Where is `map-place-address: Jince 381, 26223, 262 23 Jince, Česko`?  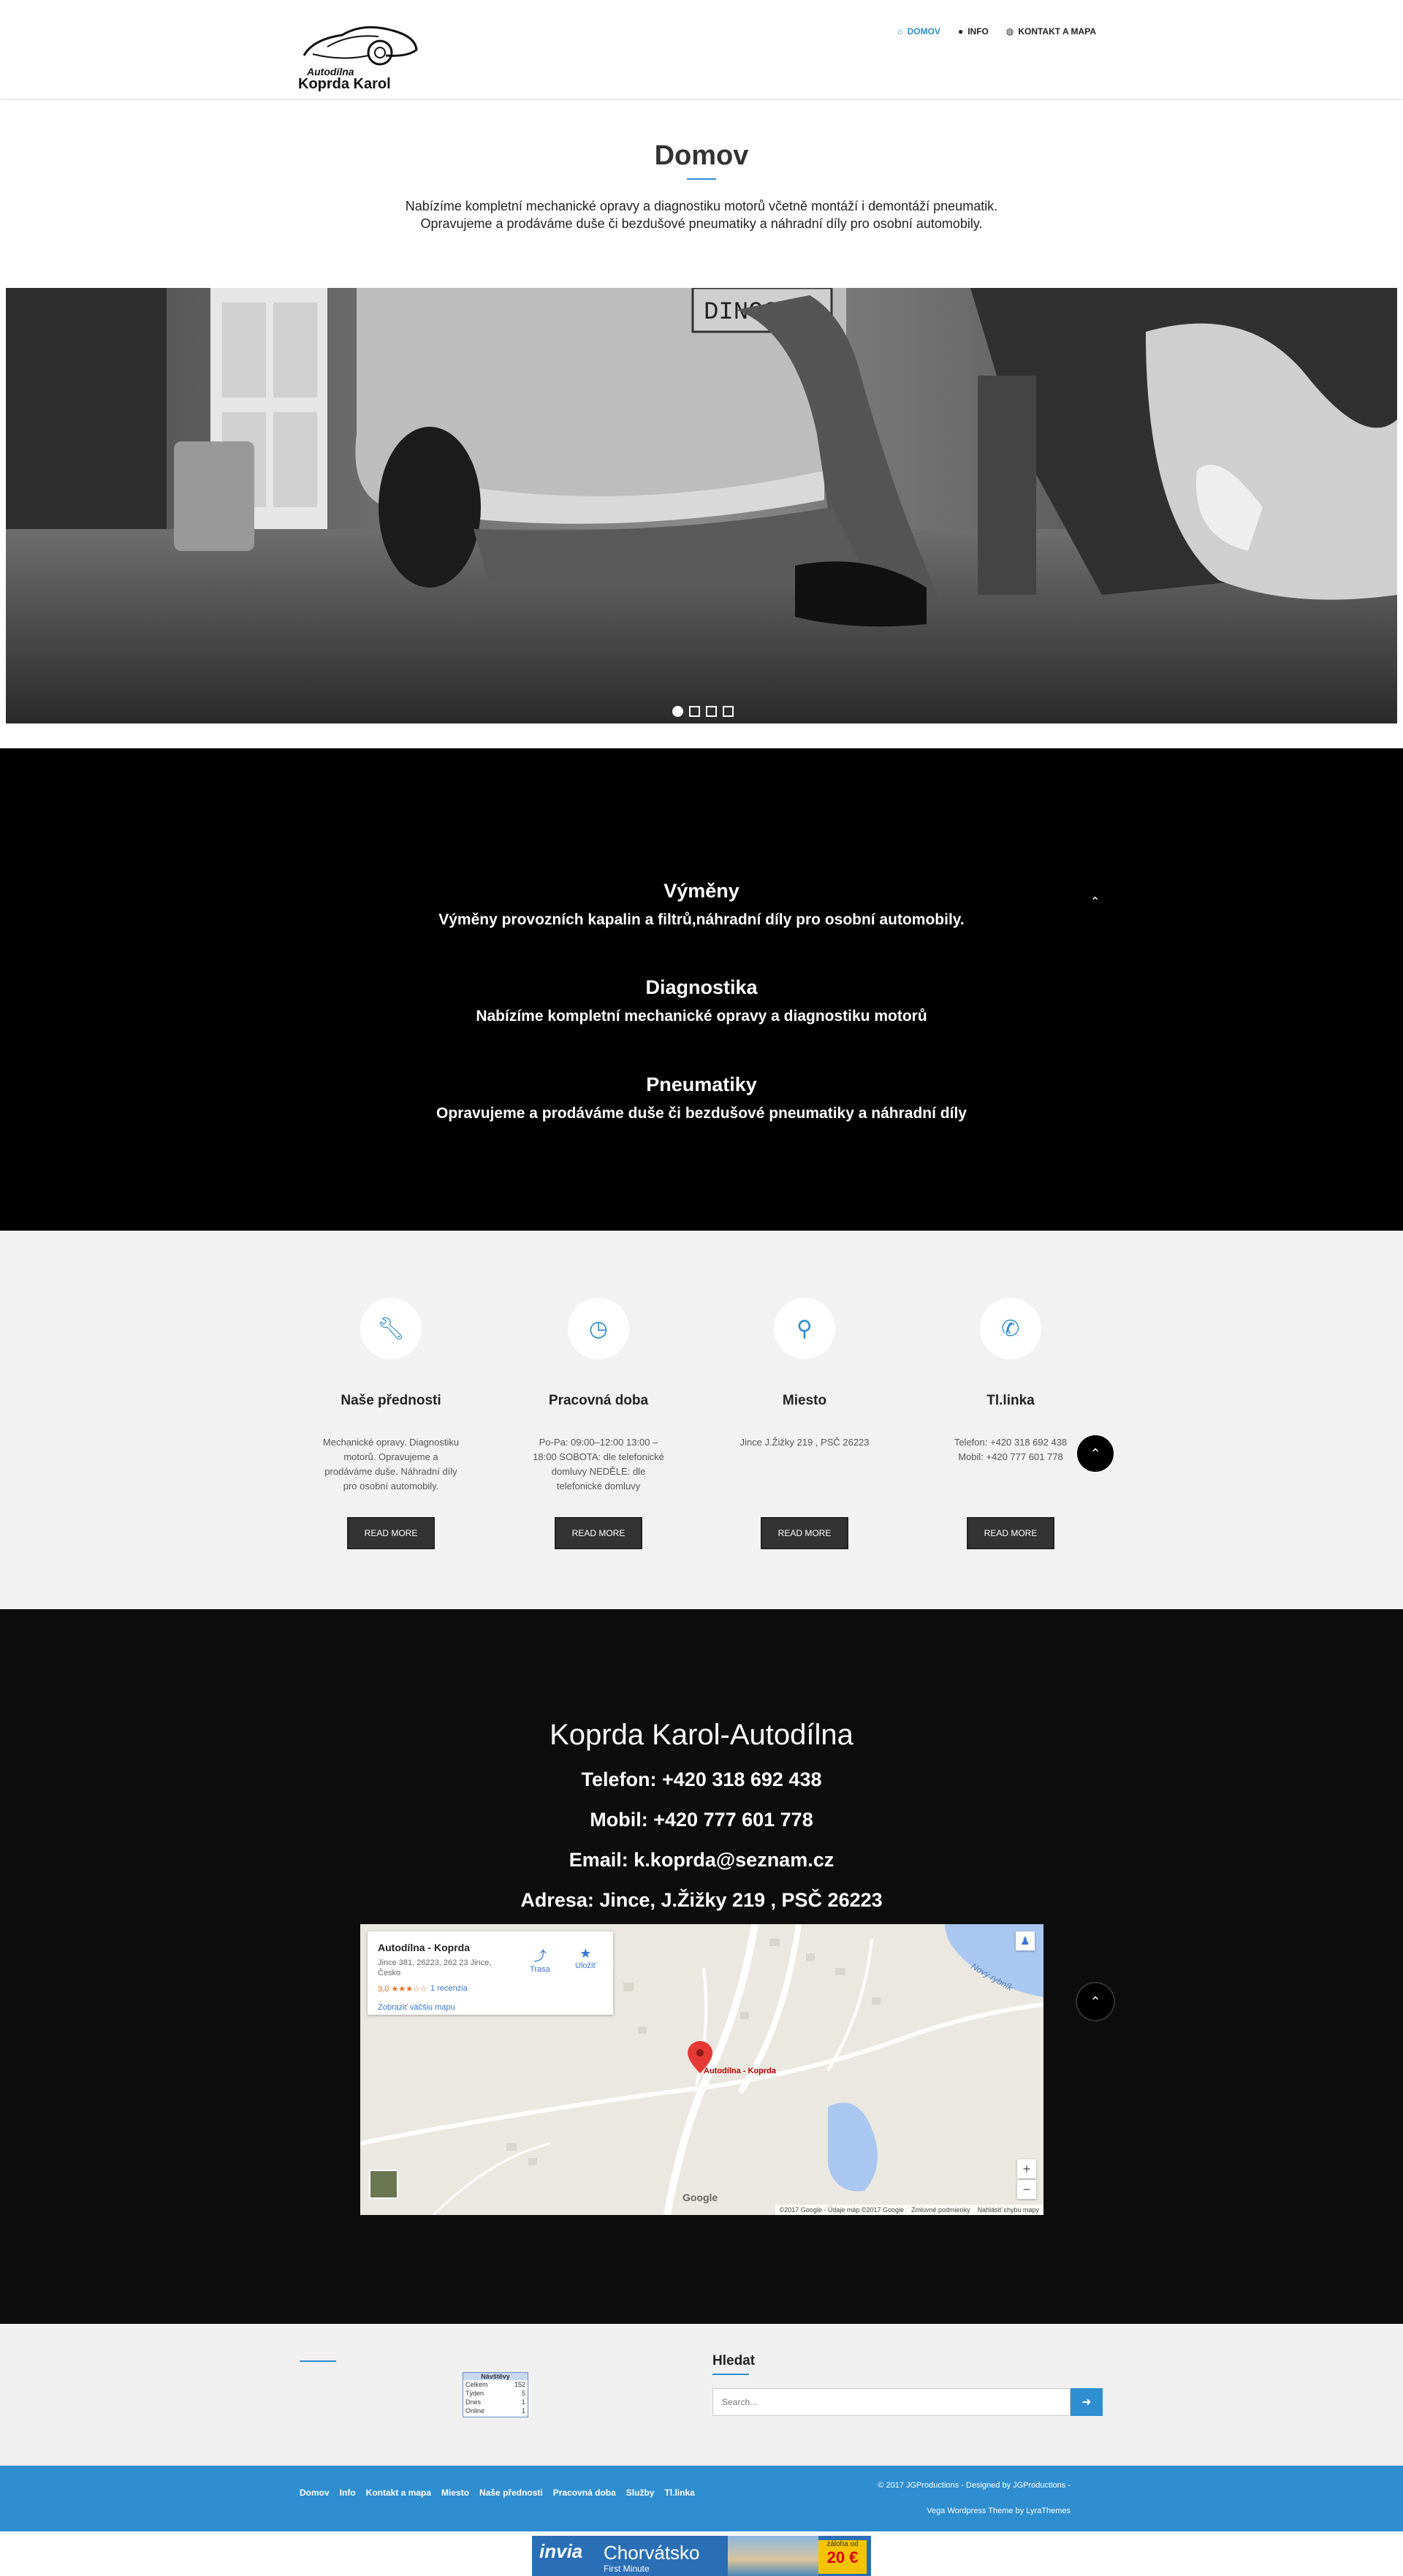
map-place-address: Jince 381, 26223, 262 23 Jince, Česko is located at coordinates (435, 1967).